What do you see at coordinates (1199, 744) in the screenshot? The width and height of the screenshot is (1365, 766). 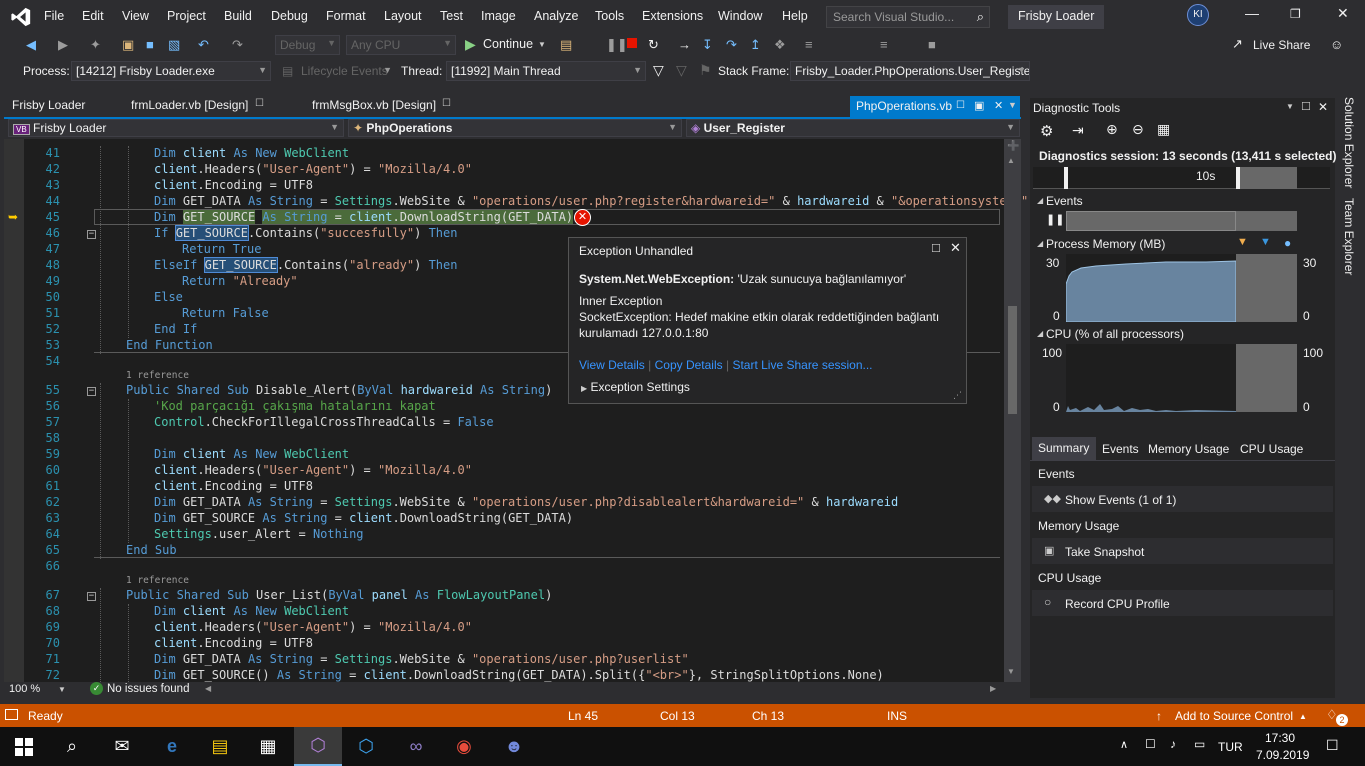 I see `battery-icon: ▭` at bounding box center [1199, 744].